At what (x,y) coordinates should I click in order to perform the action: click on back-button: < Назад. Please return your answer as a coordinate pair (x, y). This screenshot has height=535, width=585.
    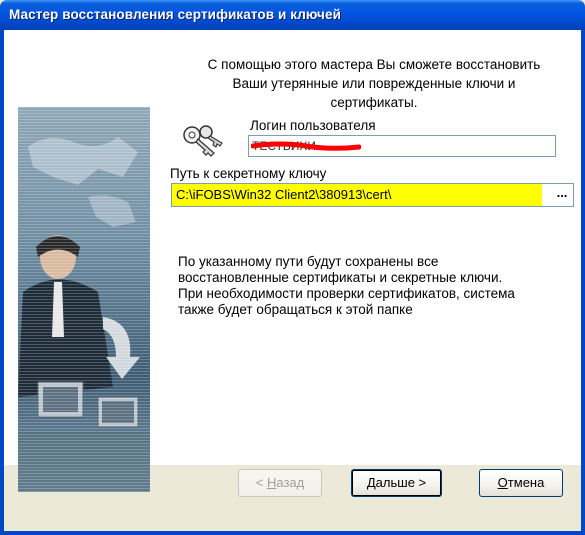
    Looking at the image, I should click on (280, 483).